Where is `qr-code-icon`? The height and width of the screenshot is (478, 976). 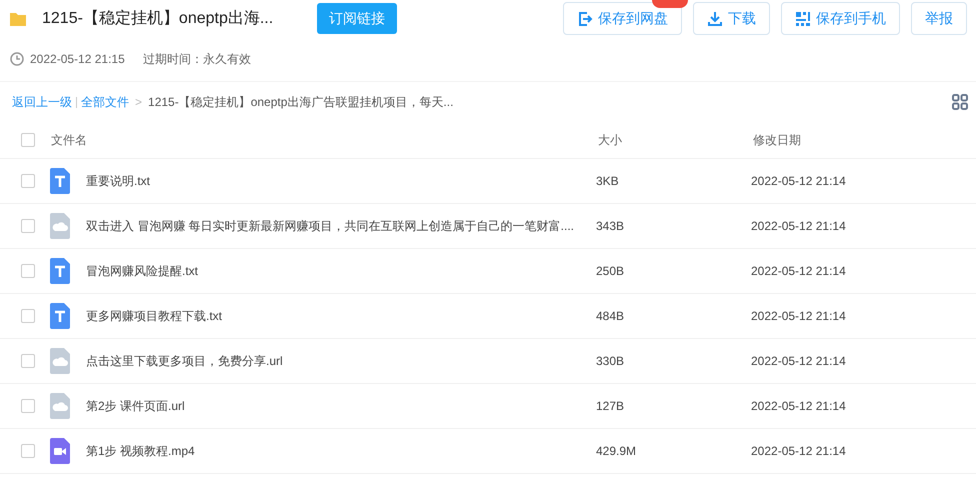
qr-code-icon is located at coordinates (803, 18).